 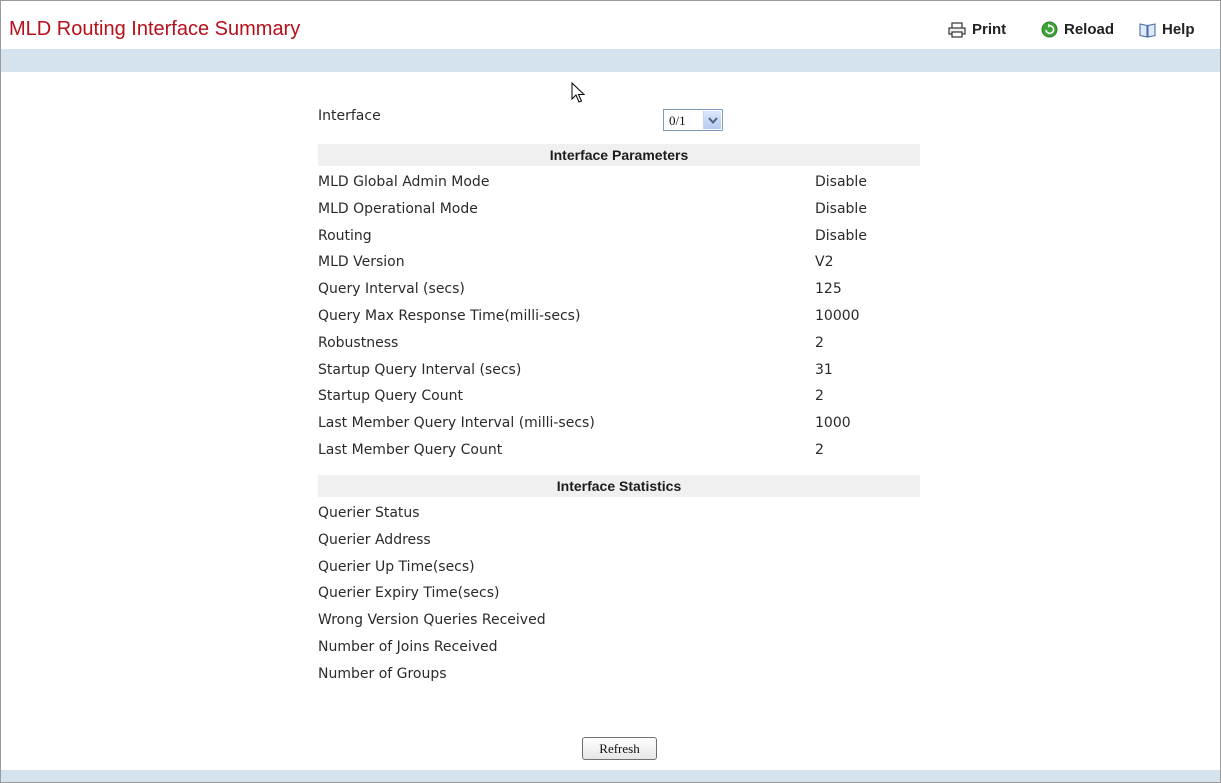 What do you see at coordinates (619, 155) in the screenshot?
I see `interface-parameters-header: Interface Parameters` at bounding box center [619, 155].